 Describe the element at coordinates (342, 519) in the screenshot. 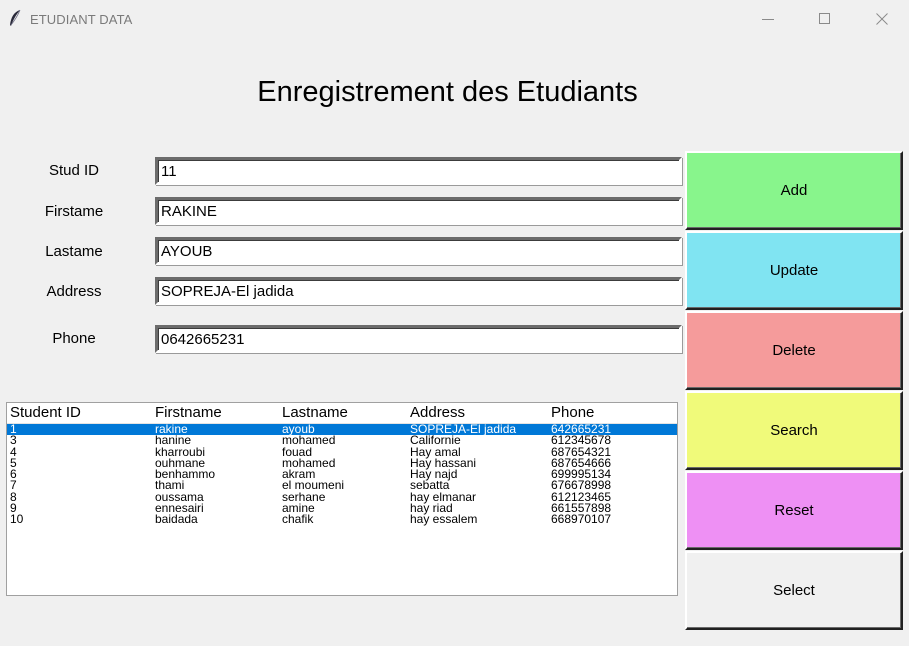

I see `table-row: 10 baidada chafik hay essalem 668970107` at that location.